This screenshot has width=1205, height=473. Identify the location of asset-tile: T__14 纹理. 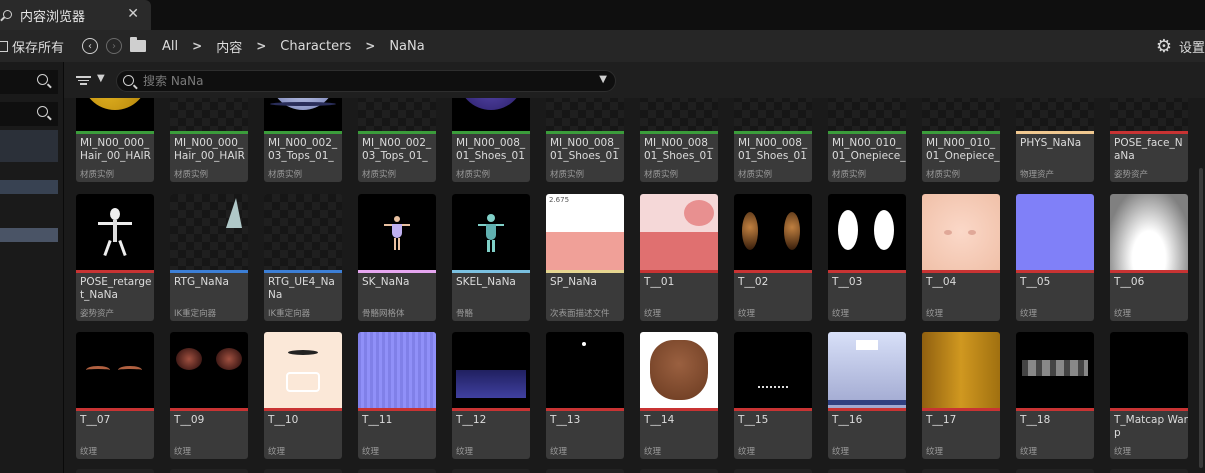
(679, 395).